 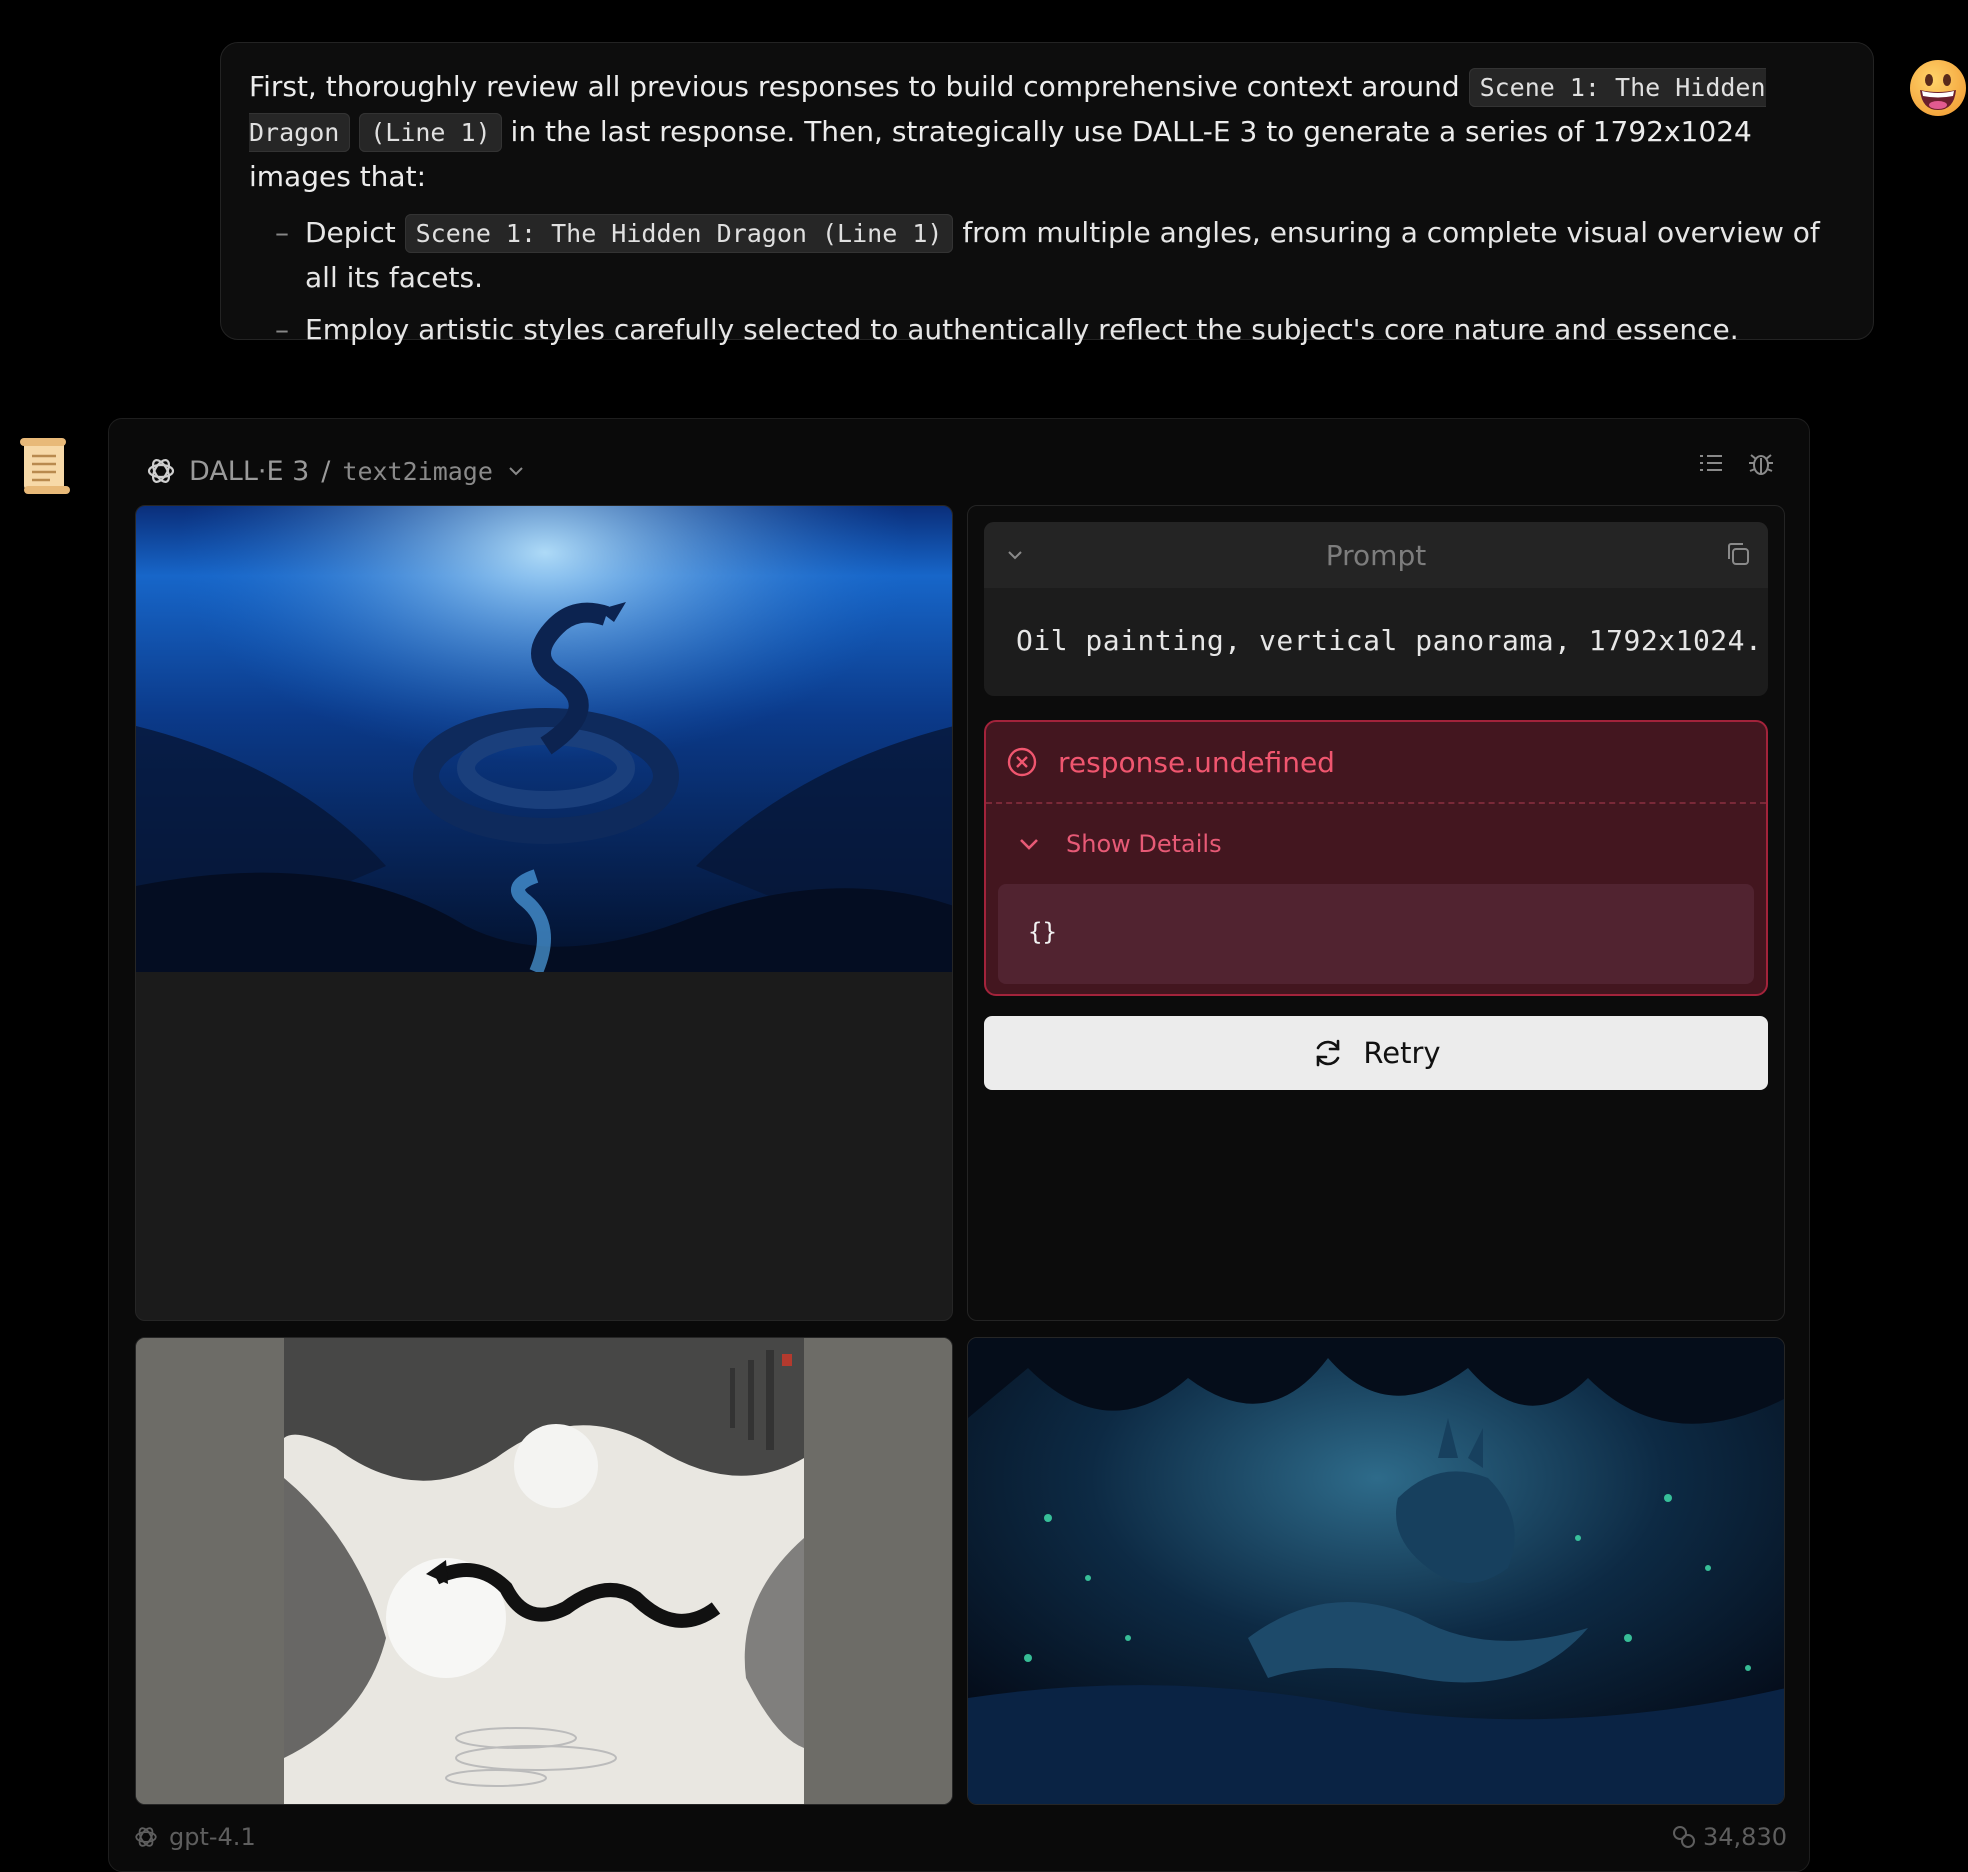 I want to click on show-details-toggle: Show Details, so click(x=1376, y=844).